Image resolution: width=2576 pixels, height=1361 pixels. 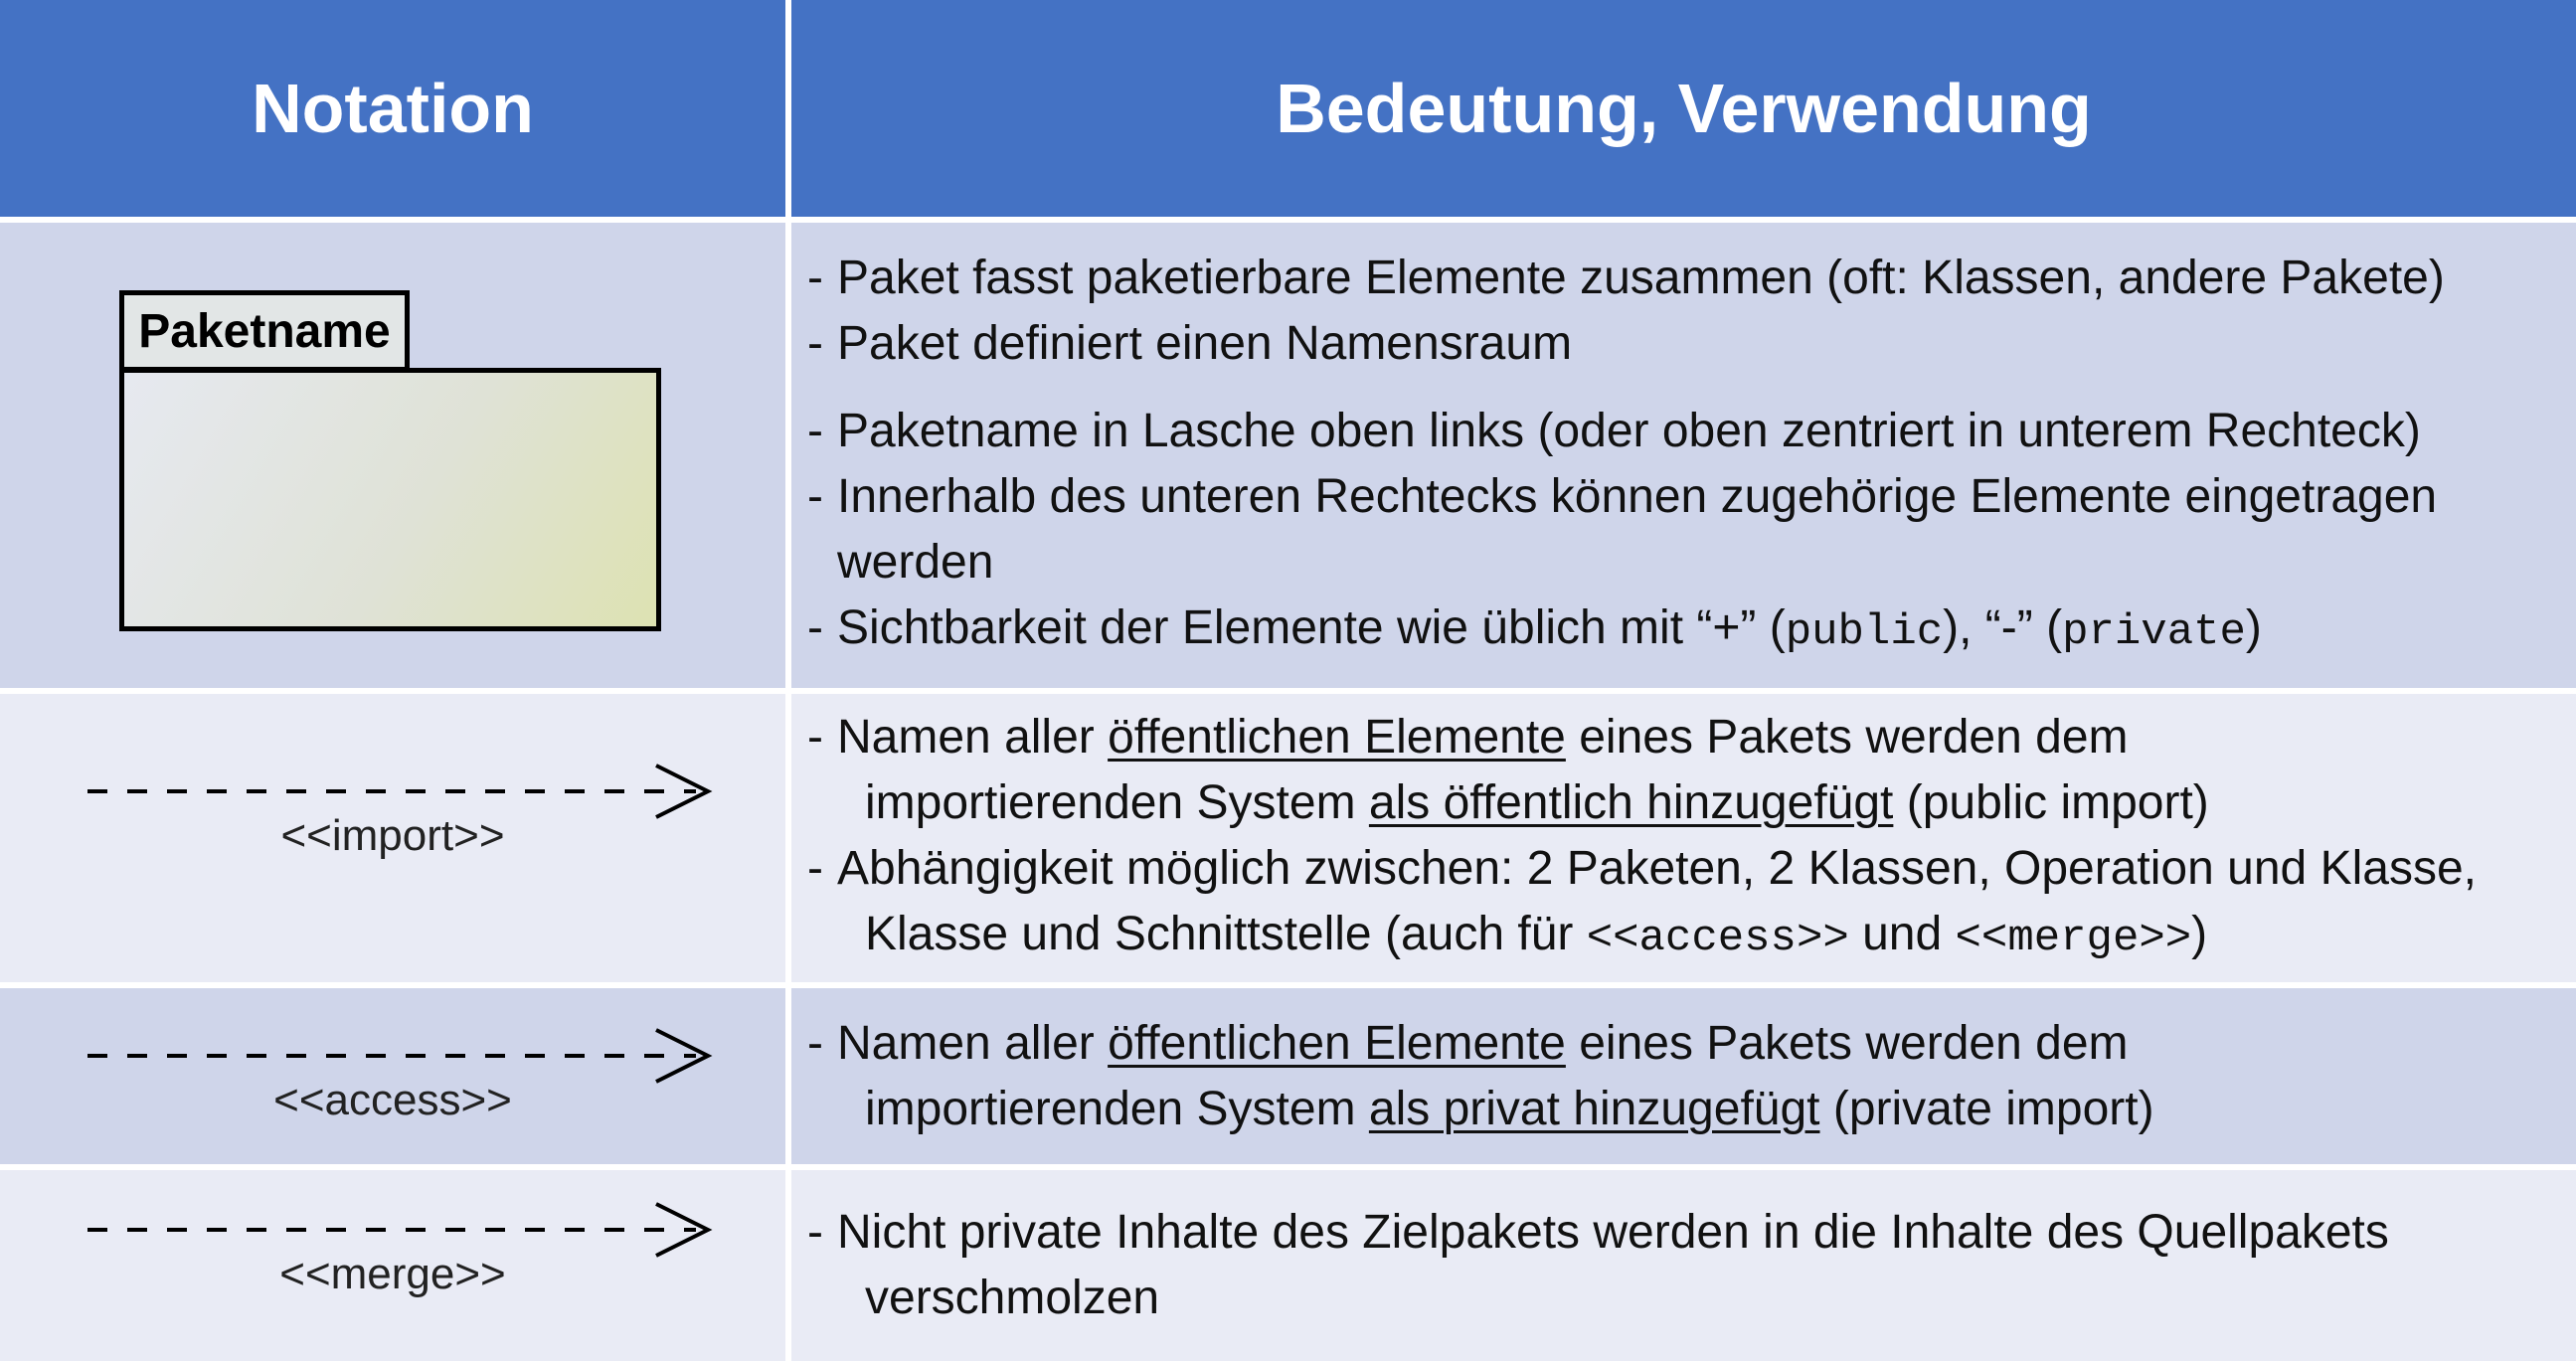 I want to click on private-keyword: private, so click(x=2154, y=632).